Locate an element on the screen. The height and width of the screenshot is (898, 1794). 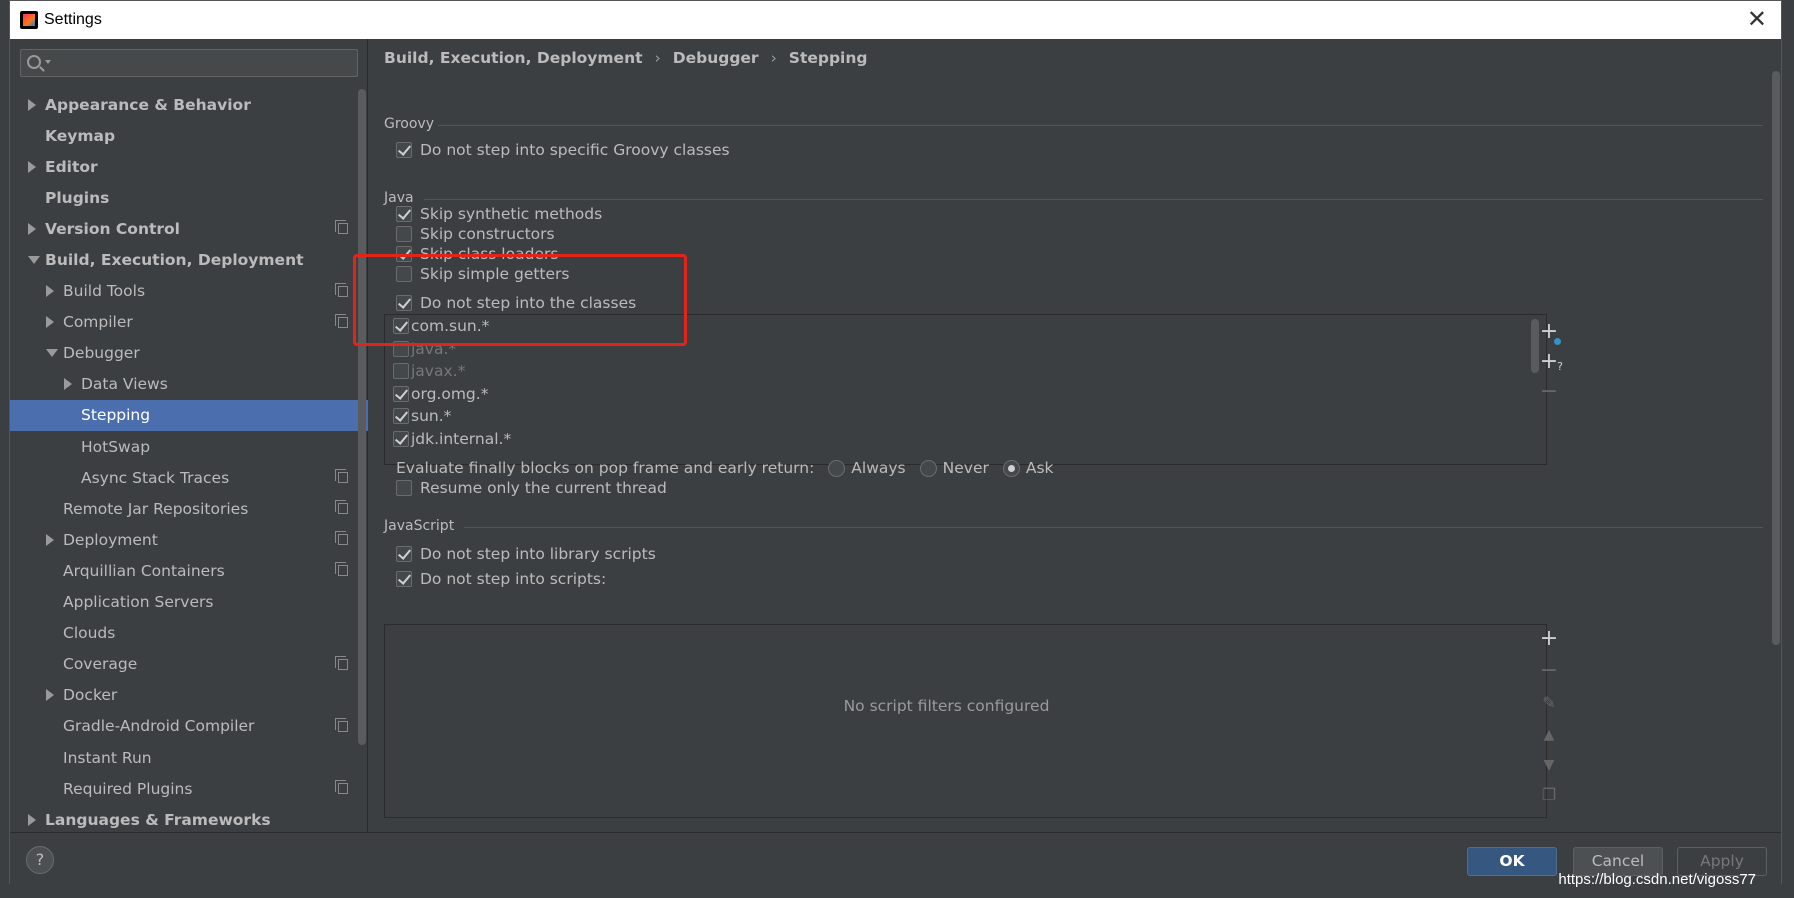
sidebar-item-build-tools: Build Tools is located at coordinates (189, 291).